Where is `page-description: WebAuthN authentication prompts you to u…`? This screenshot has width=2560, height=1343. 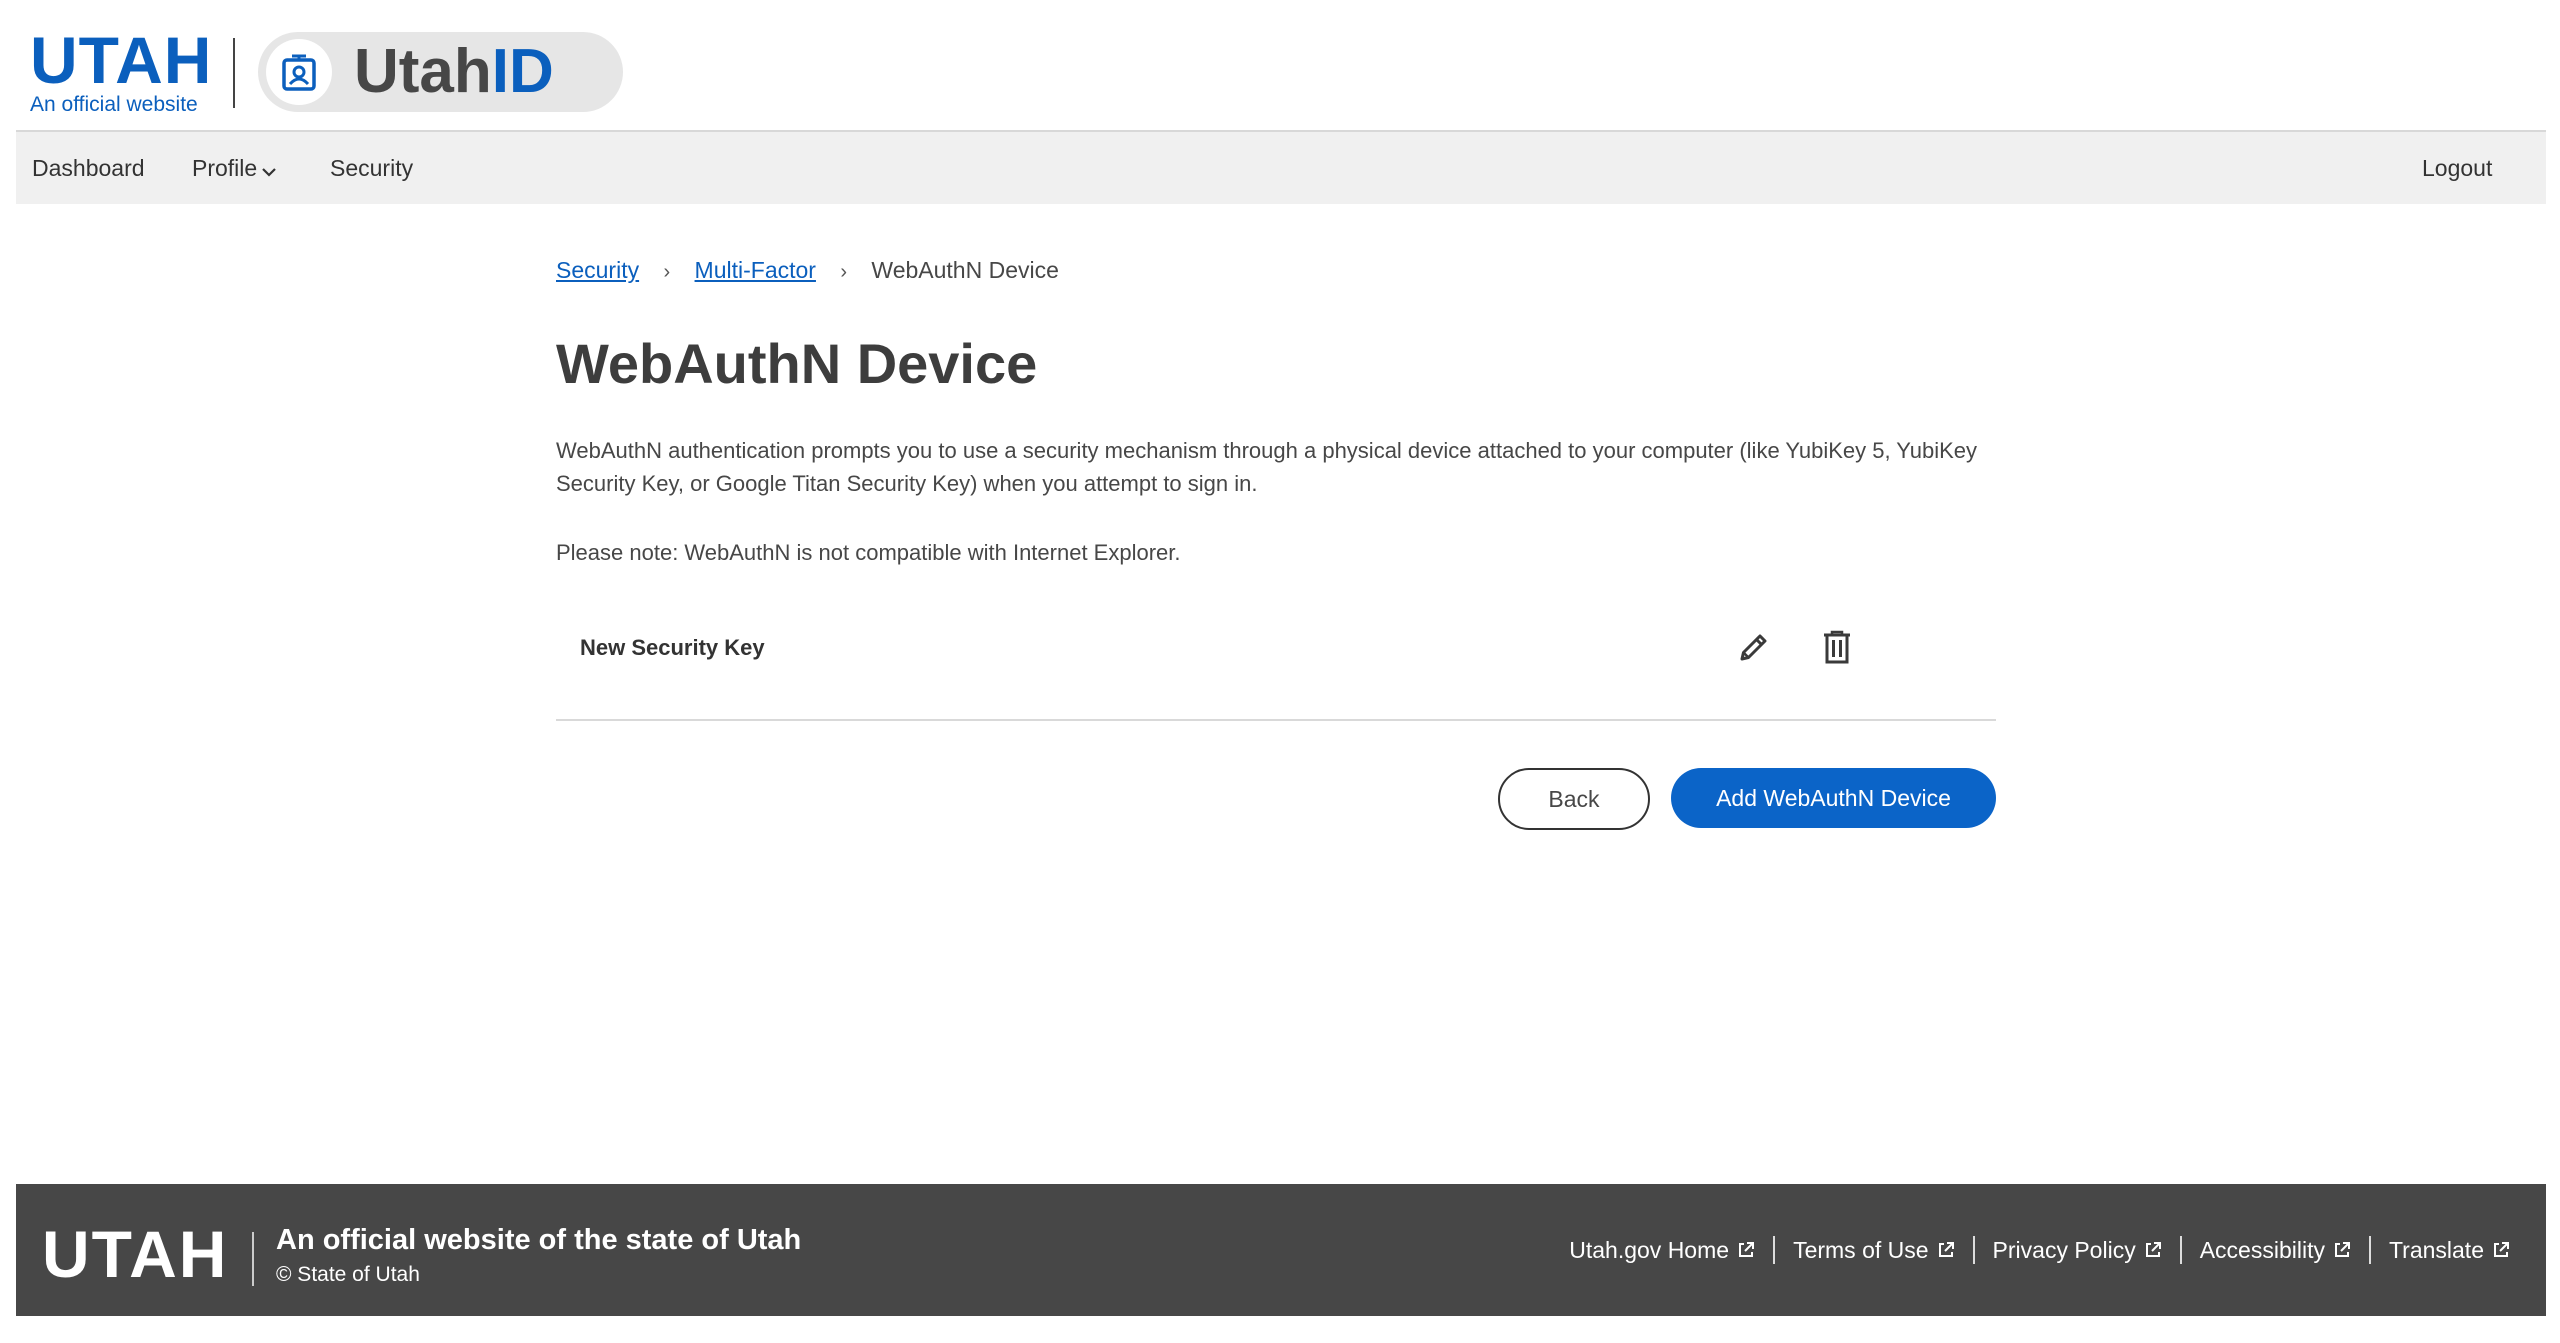 page-description: WebAuthN authentication prompts you to u… is located at coordinates (1267, 467).